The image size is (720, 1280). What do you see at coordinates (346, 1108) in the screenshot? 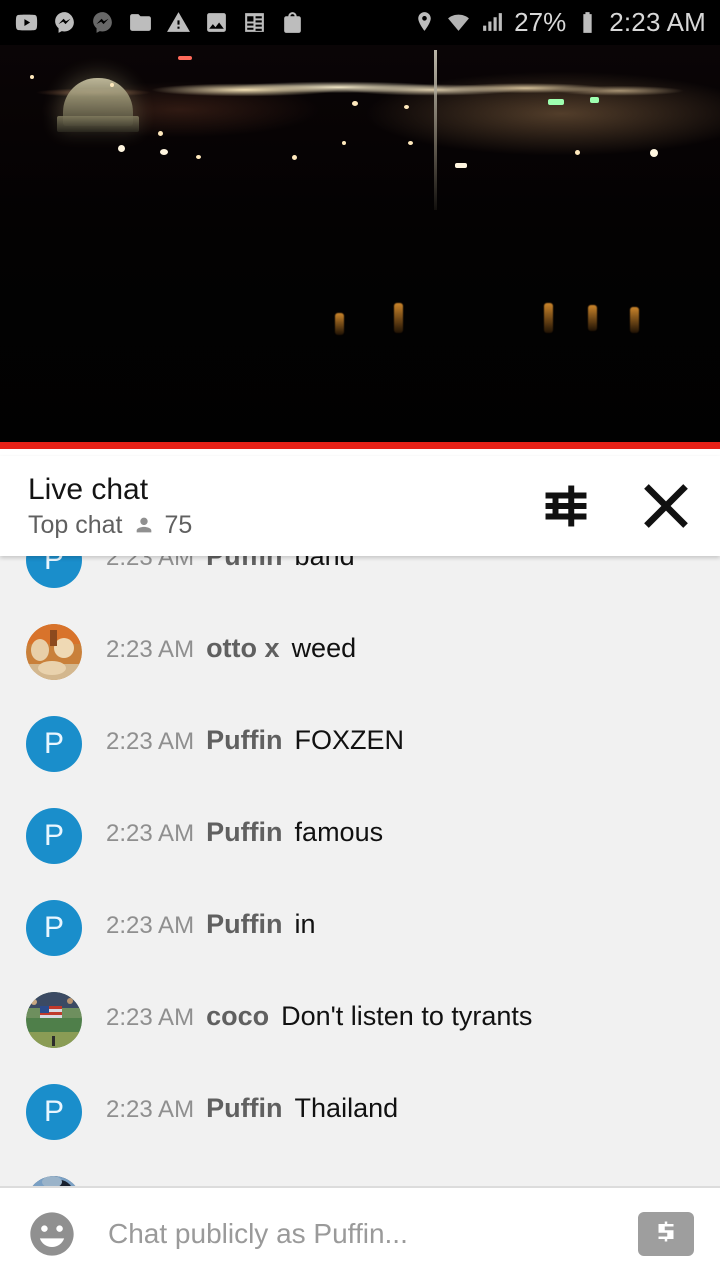
I see `message-text: Thailand` at bounding box center [346, 1108].